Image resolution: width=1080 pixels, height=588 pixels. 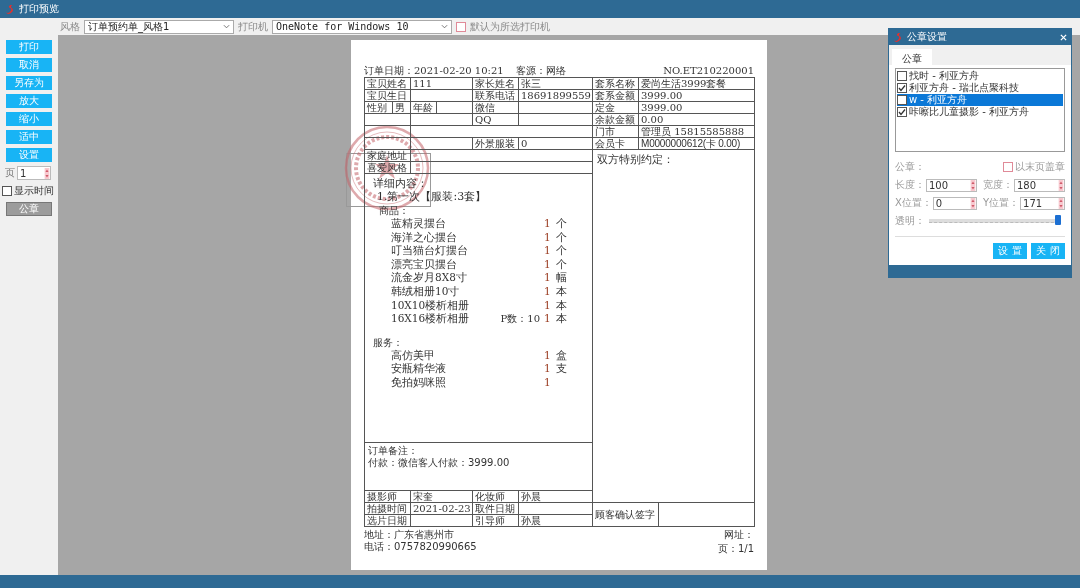 What do you see at coordinates (616, 144) in the screenshot?
I see `table-cell: 会员卡` at bounding box center [616, 144].